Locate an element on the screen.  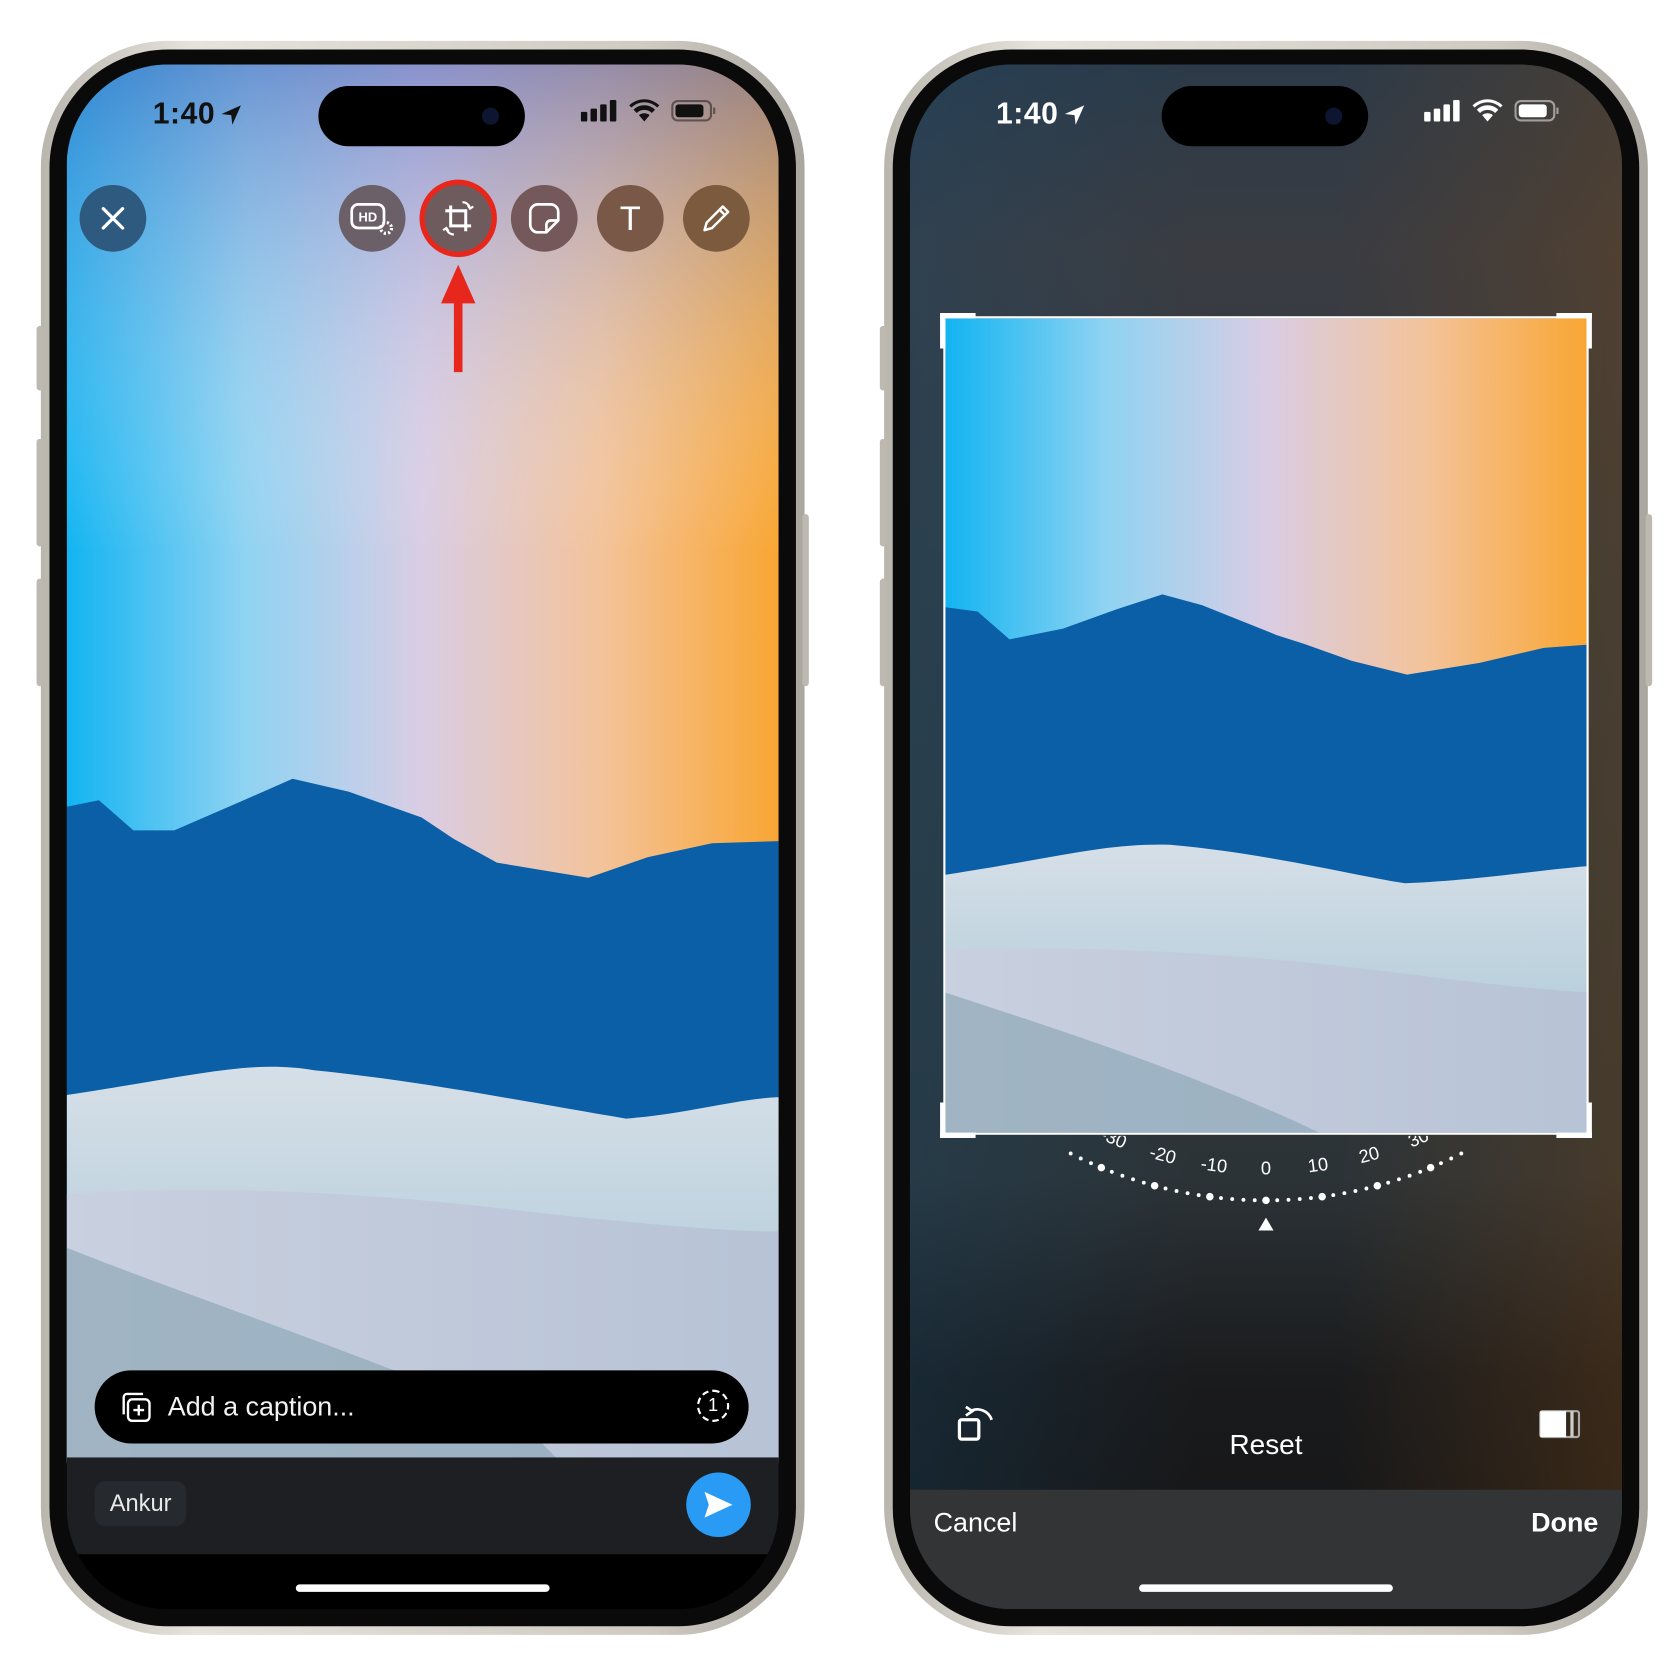
crop-rotate-button is located at coordinates (458, 218).